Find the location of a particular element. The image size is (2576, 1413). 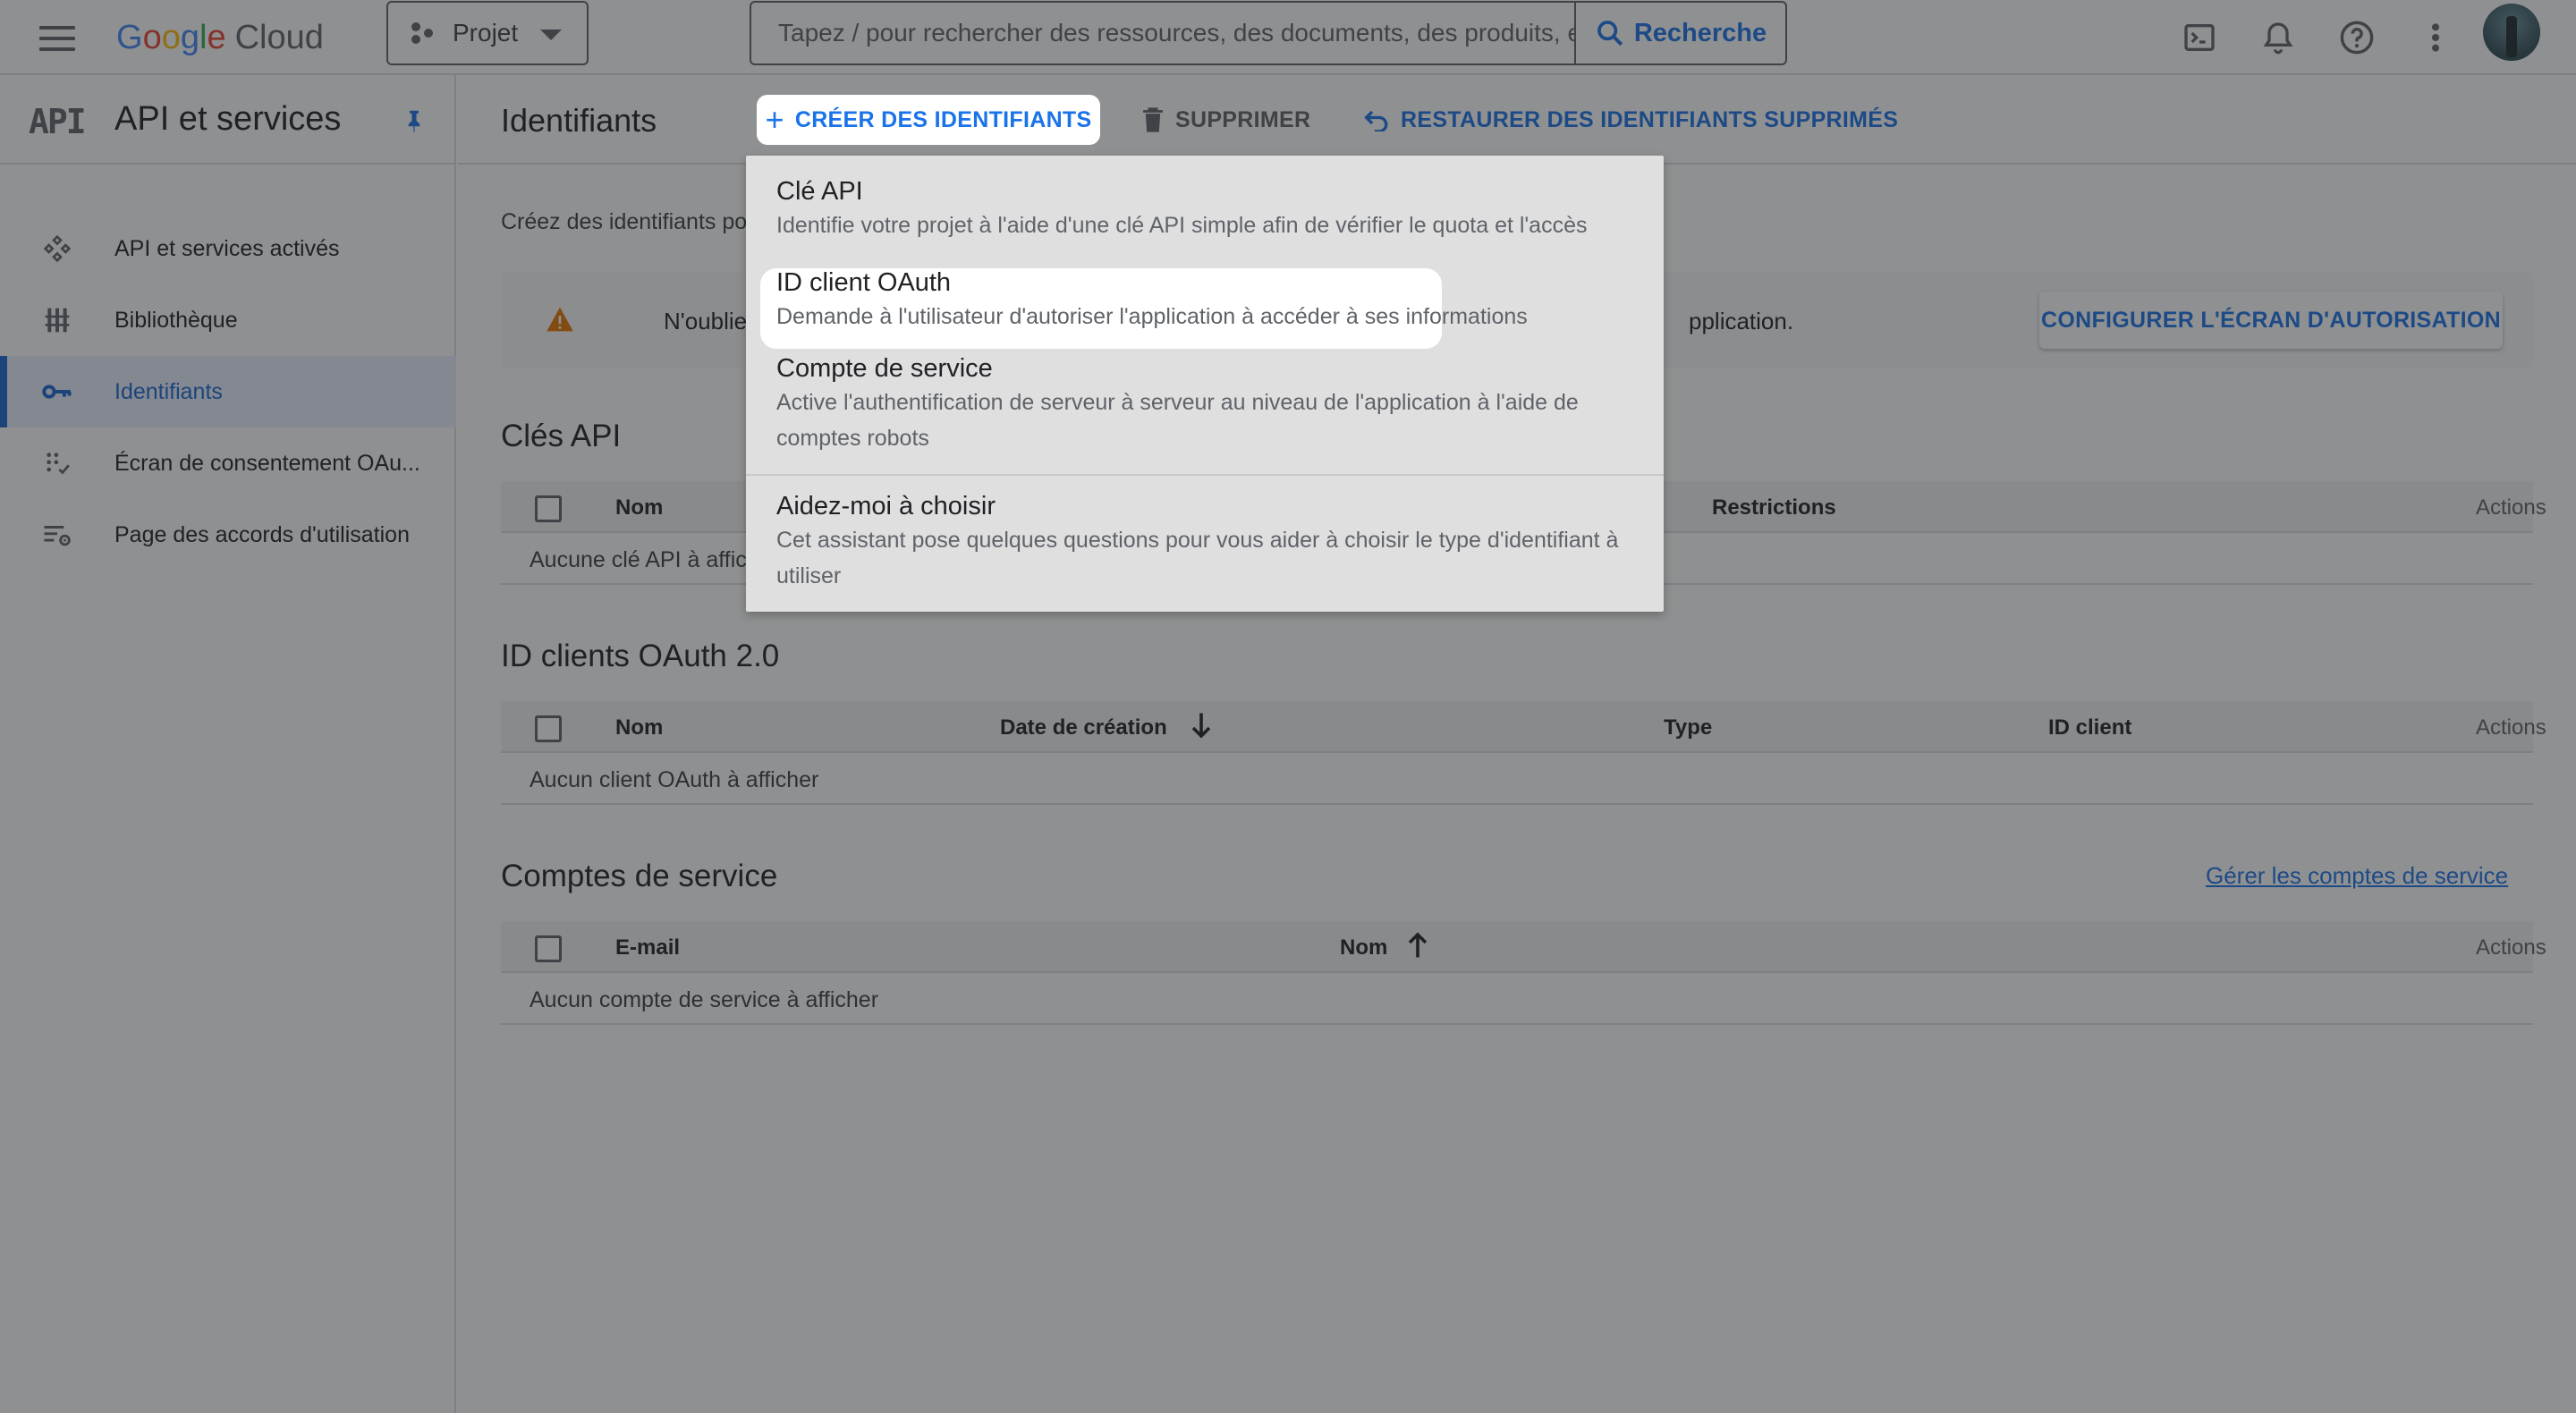

plus-icon: + is located at coordinates (774, 119).